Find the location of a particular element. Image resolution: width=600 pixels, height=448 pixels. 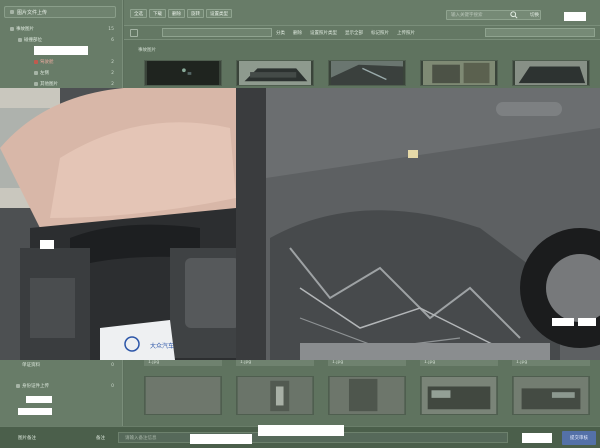

download-button: 下载 is located at coordinates (157, 13).